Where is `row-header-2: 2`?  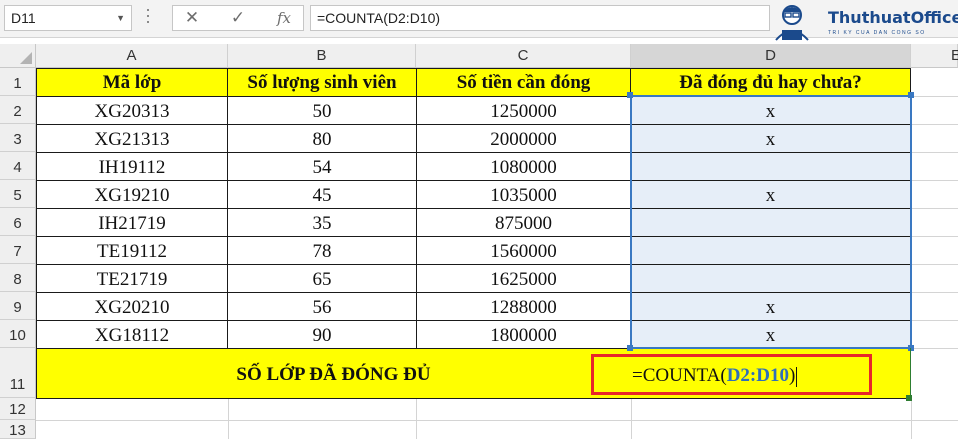 row-header-2: 2 is located at coordinates (18, 110).